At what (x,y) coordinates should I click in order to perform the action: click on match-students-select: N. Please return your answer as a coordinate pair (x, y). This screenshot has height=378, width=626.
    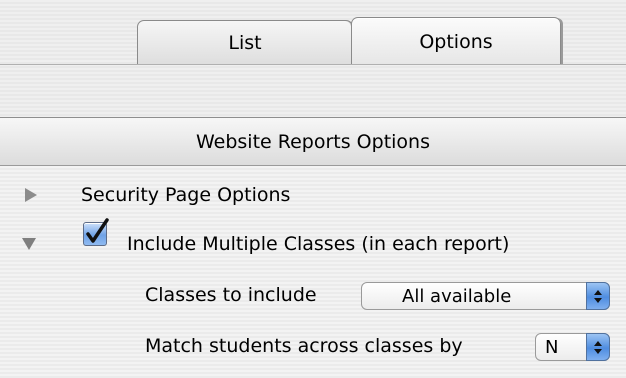
    Looking at the image, I should click on (572, 347).